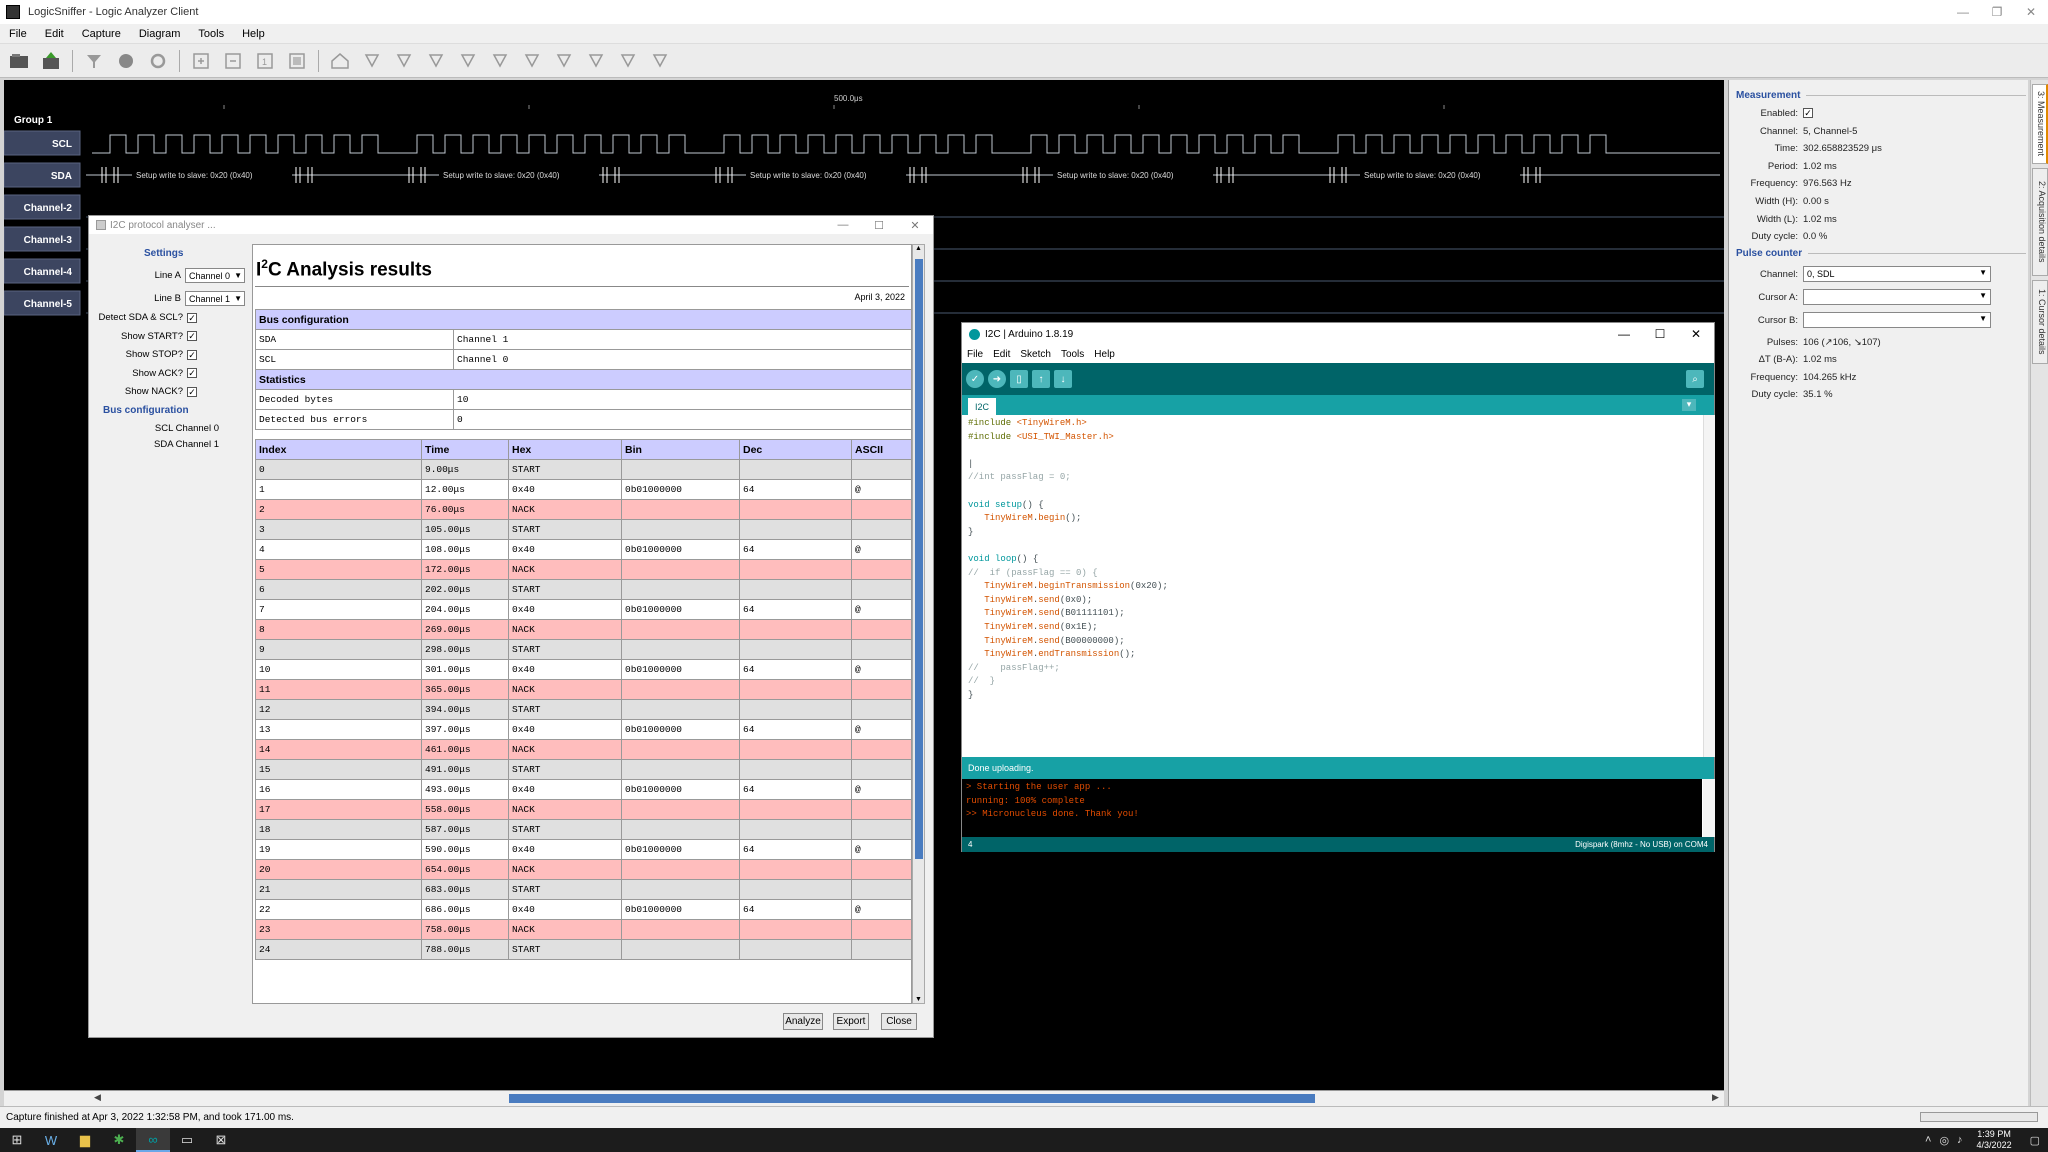 The width and height of the screenshot is (2048, 1152). What do you see at coordinates (583, 909) in the screenshot?
I see `table-row: 22 686.00μs 0x40 0b01000000 64 @` at bounding box center [583, 909].